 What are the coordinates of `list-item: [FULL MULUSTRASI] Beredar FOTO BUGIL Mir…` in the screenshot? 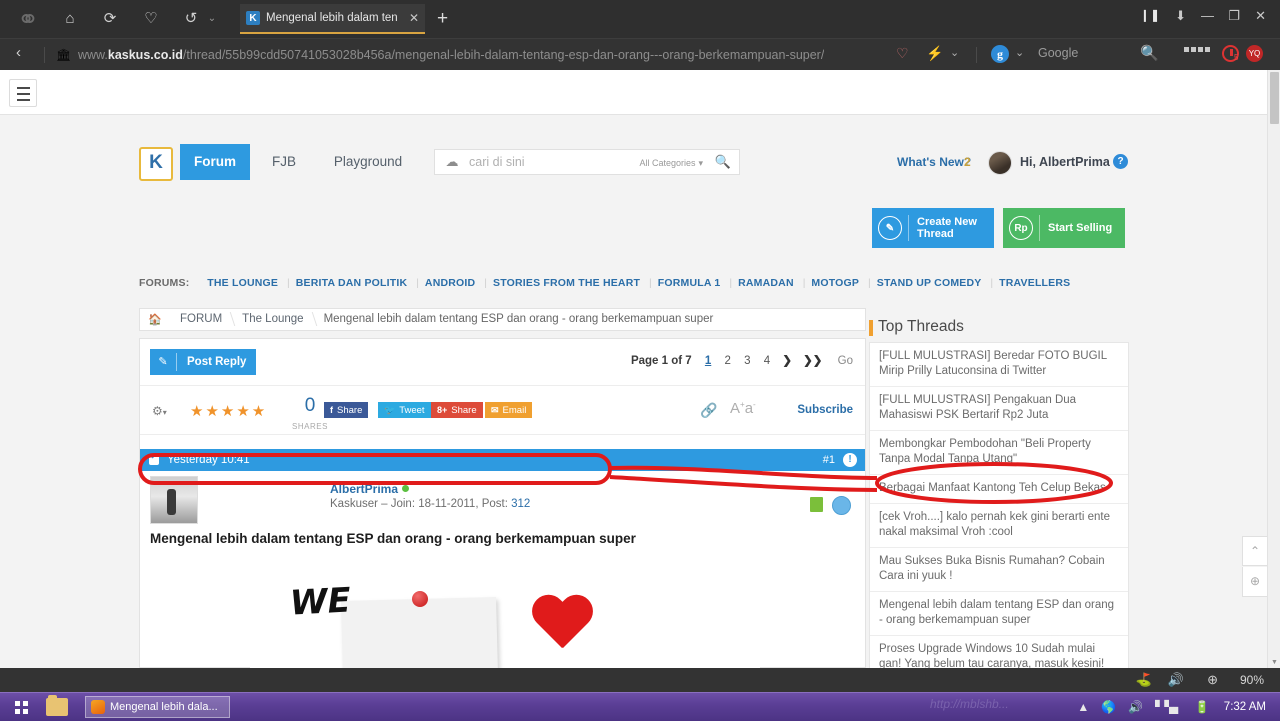 It's located at (999, 365).